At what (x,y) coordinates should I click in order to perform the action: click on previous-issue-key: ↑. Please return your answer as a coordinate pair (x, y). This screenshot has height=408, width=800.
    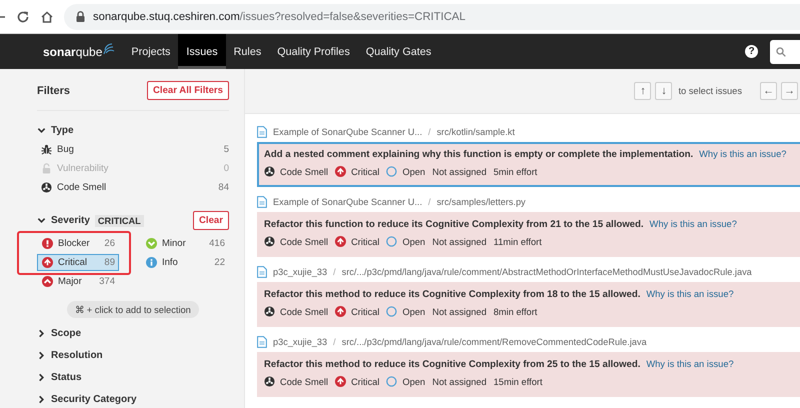
    Looking at the image, I should click on (643, 91).